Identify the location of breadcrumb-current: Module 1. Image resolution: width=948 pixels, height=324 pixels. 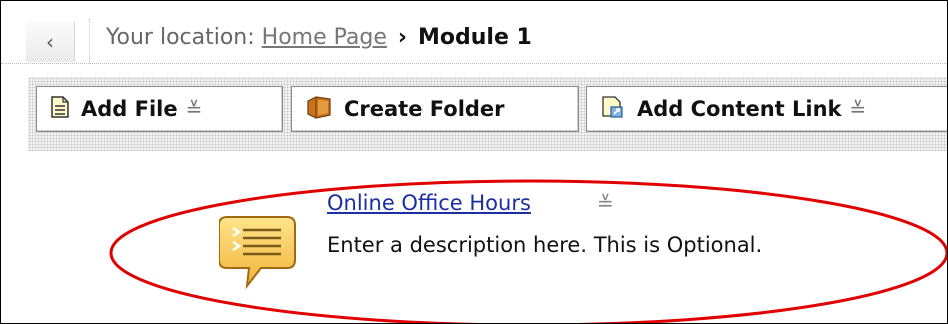
(474, 37).